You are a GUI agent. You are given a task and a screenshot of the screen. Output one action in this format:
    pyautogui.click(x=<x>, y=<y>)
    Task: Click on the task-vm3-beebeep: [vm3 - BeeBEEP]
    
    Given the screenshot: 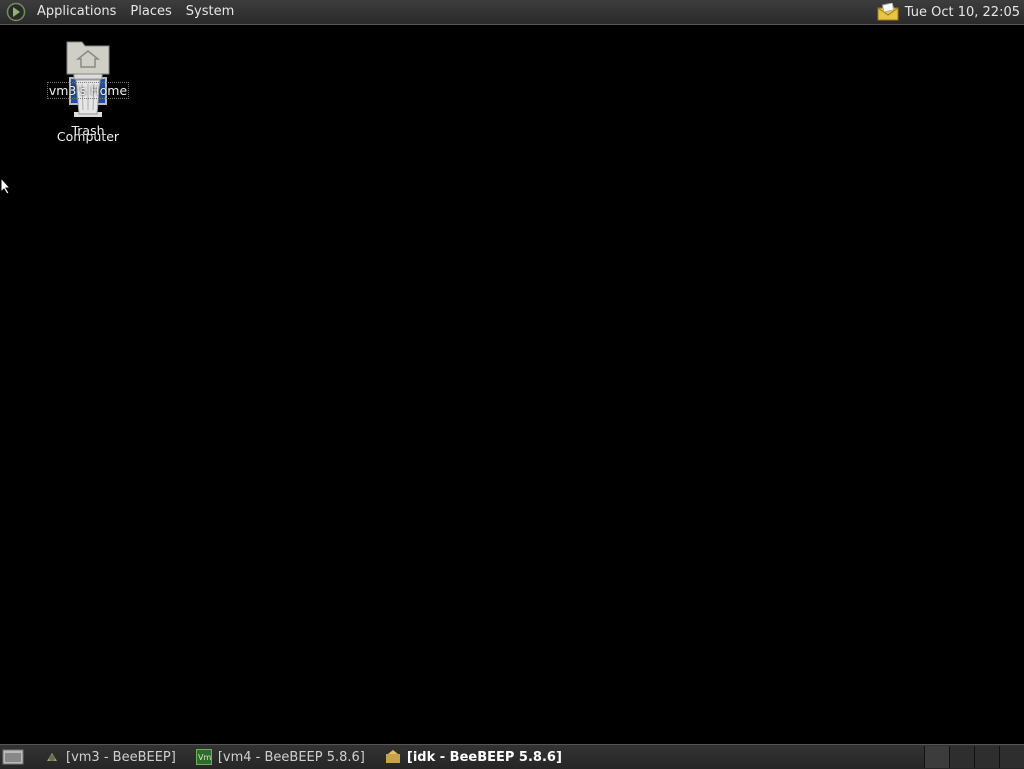 What is the action you would take?
    pyautogui.click(x=110, y=757)
    